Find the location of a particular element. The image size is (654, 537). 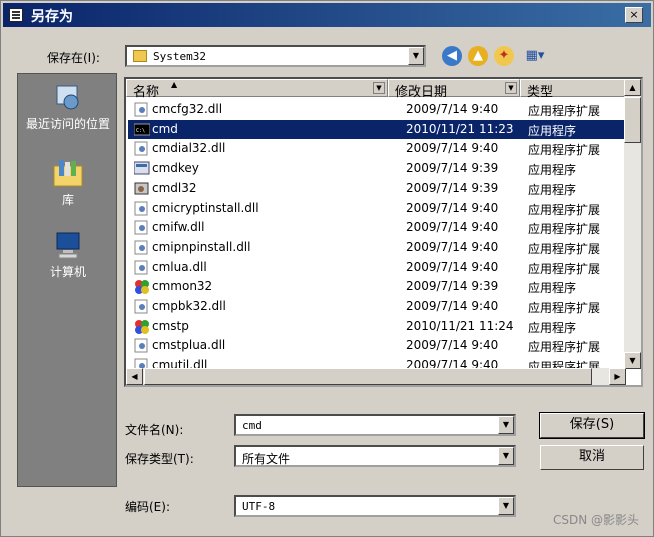

place-recent-label: 最近访问的位置 is located at coordinates (67, 124).